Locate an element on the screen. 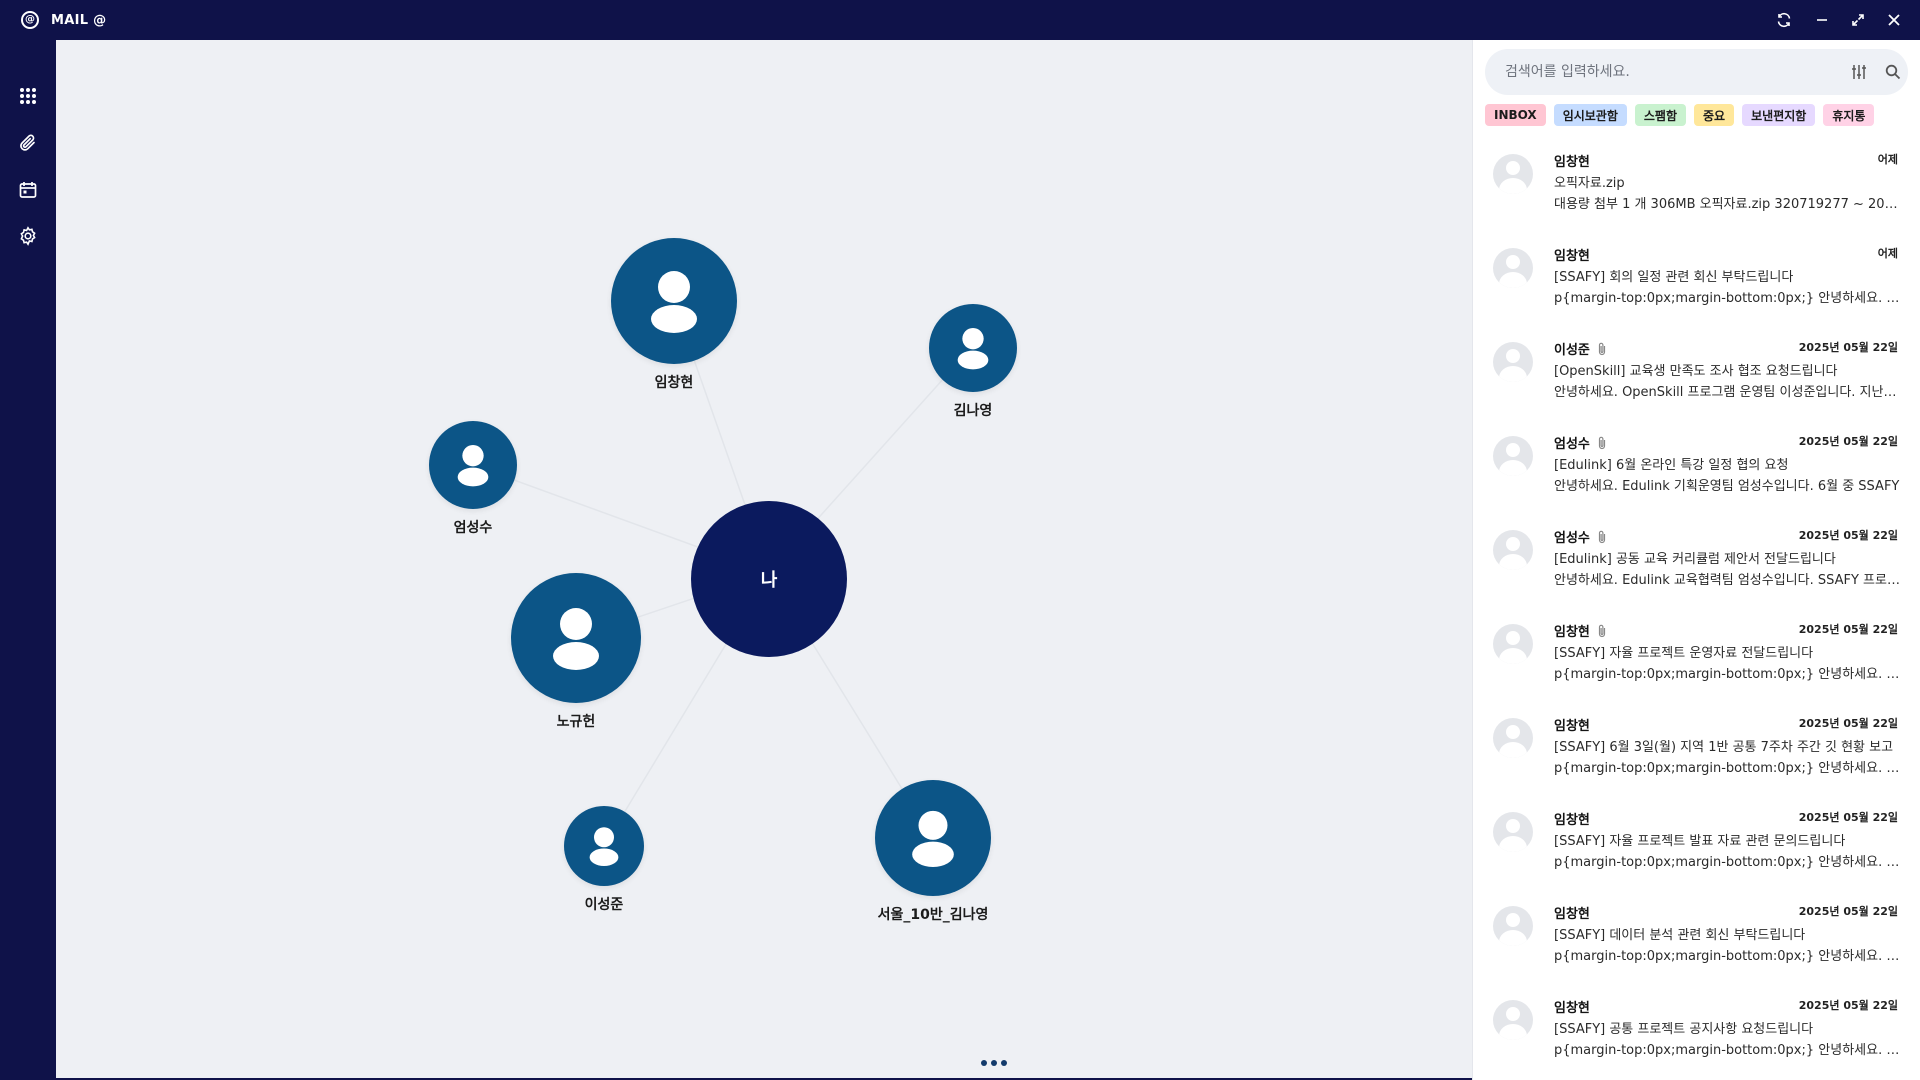 The height and width of the screenshot is (1080, 1920). contact-node: 노규헌 is located at coordinates (576, 652).